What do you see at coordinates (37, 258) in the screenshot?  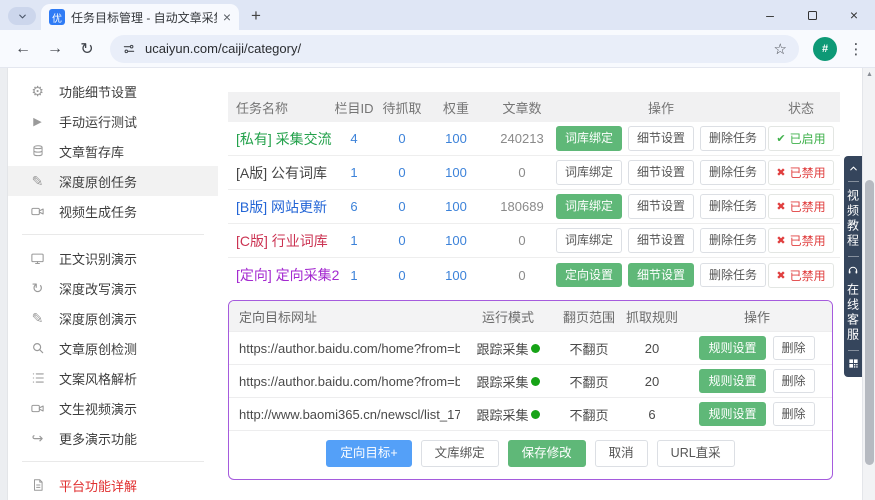 I see `monitor-icon` at bounding box center [37, 258].